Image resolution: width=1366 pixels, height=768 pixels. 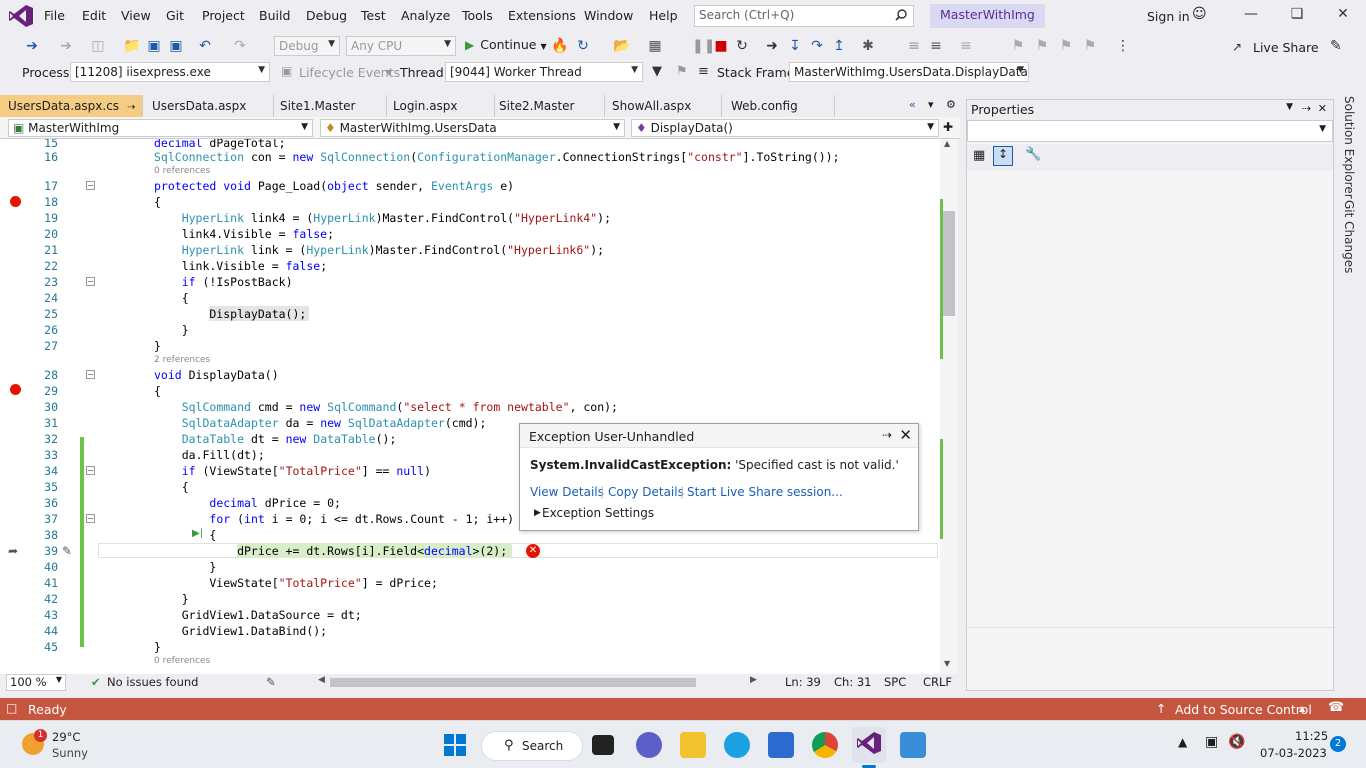 What do you see at coordinates (608, 15) in the screenshot?
I see `menu-window: Window` at bounding box center [608, 15].